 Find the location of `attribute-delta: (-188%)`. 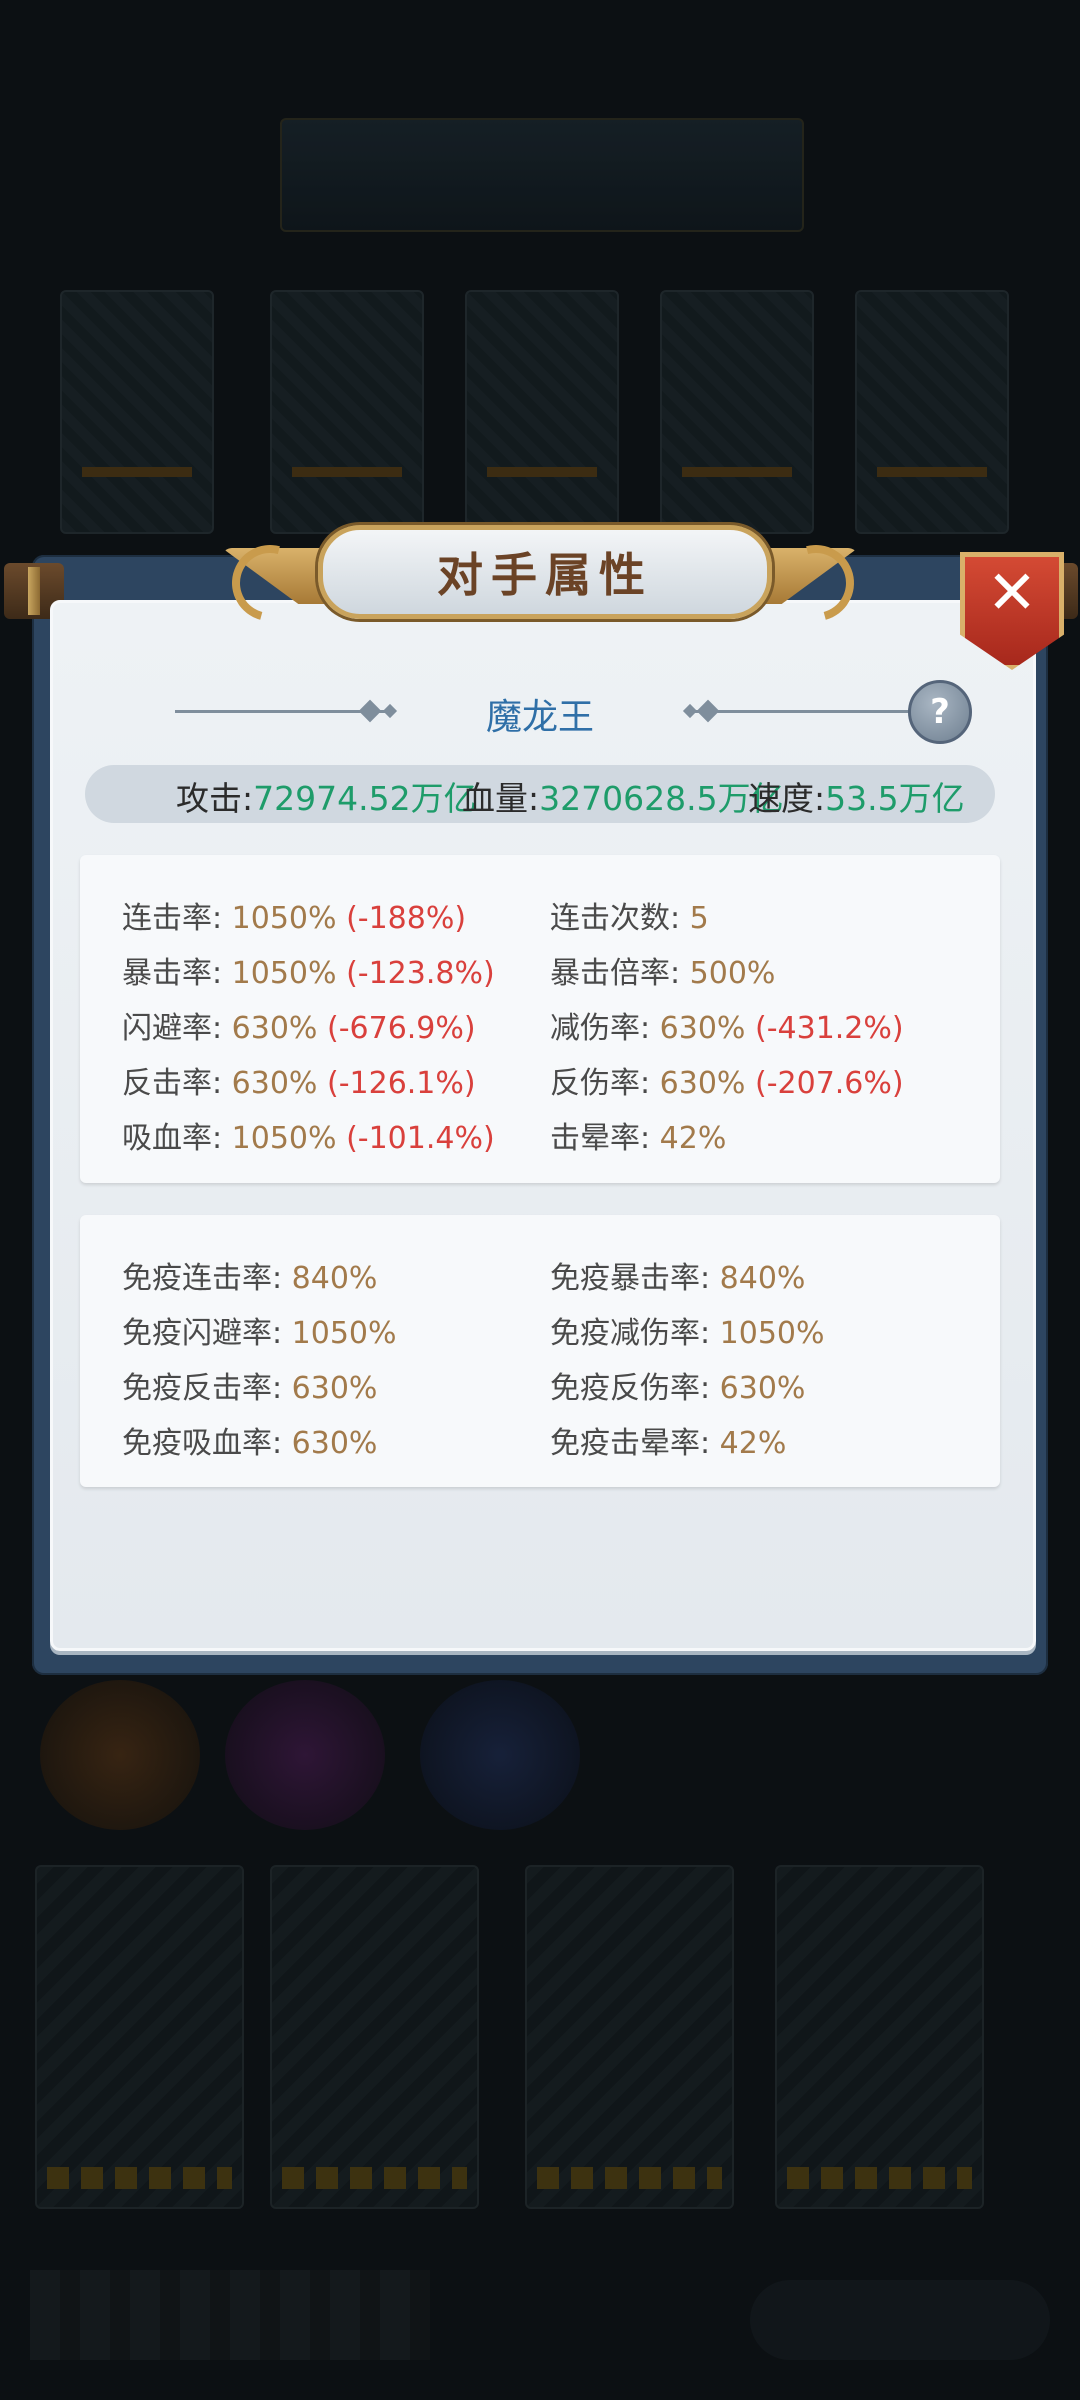

attribute-delta: (-188%) is located at coordinates (406, 918).